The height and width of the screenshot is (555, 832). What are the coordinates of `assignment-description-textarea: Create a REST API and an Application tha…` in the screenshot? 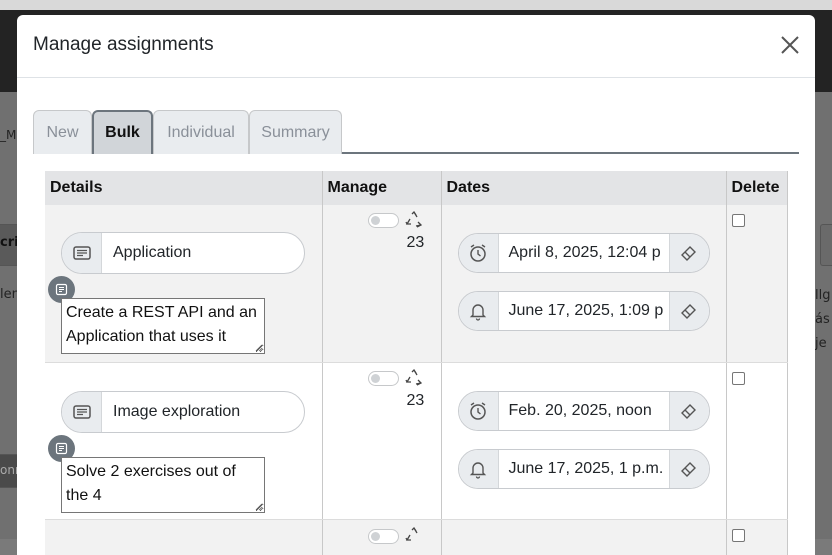 It's located at (163, 326).